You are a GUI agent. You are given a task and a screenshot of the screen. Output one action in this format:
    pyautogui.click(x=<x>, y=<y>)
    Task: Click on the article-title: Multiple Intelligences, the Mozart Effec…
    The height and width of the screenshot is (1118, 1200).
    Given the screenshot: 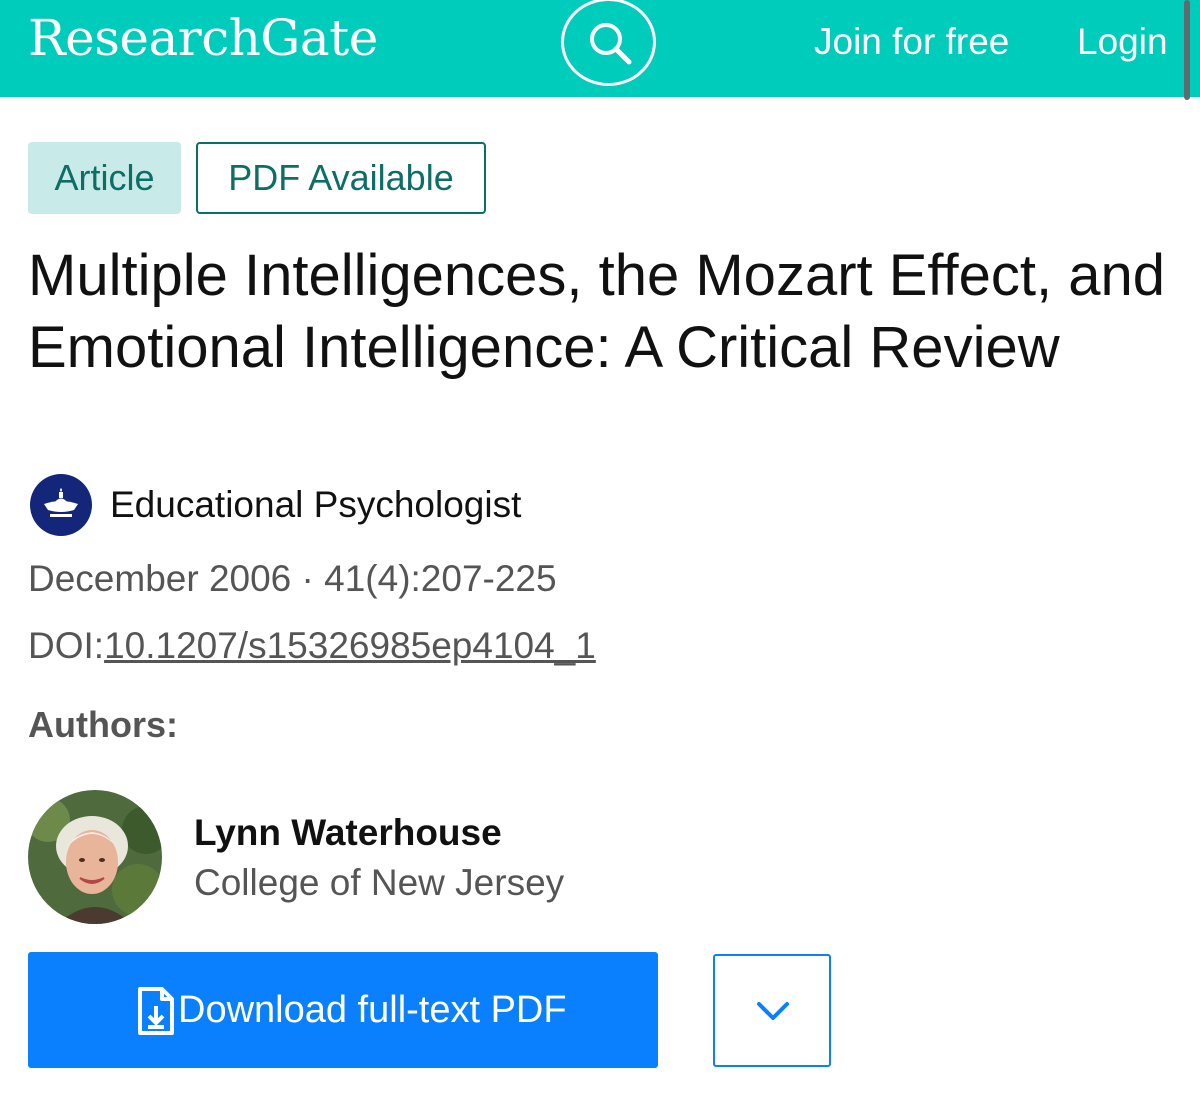 What is the action you would take?
    pyautogui.click(x=596, y=311)
    